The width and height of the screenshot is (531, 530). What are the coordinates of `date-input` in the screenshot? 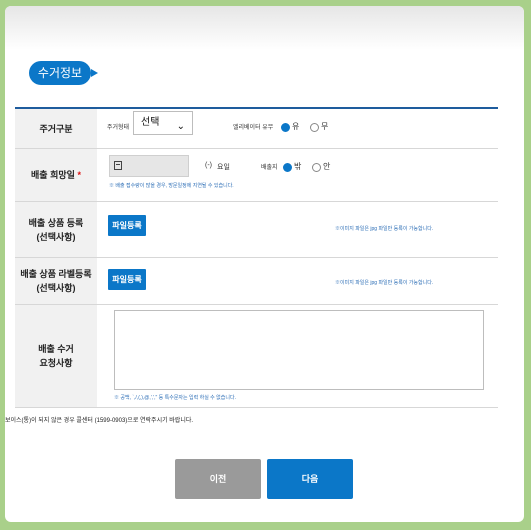 It's located at (149, 166).